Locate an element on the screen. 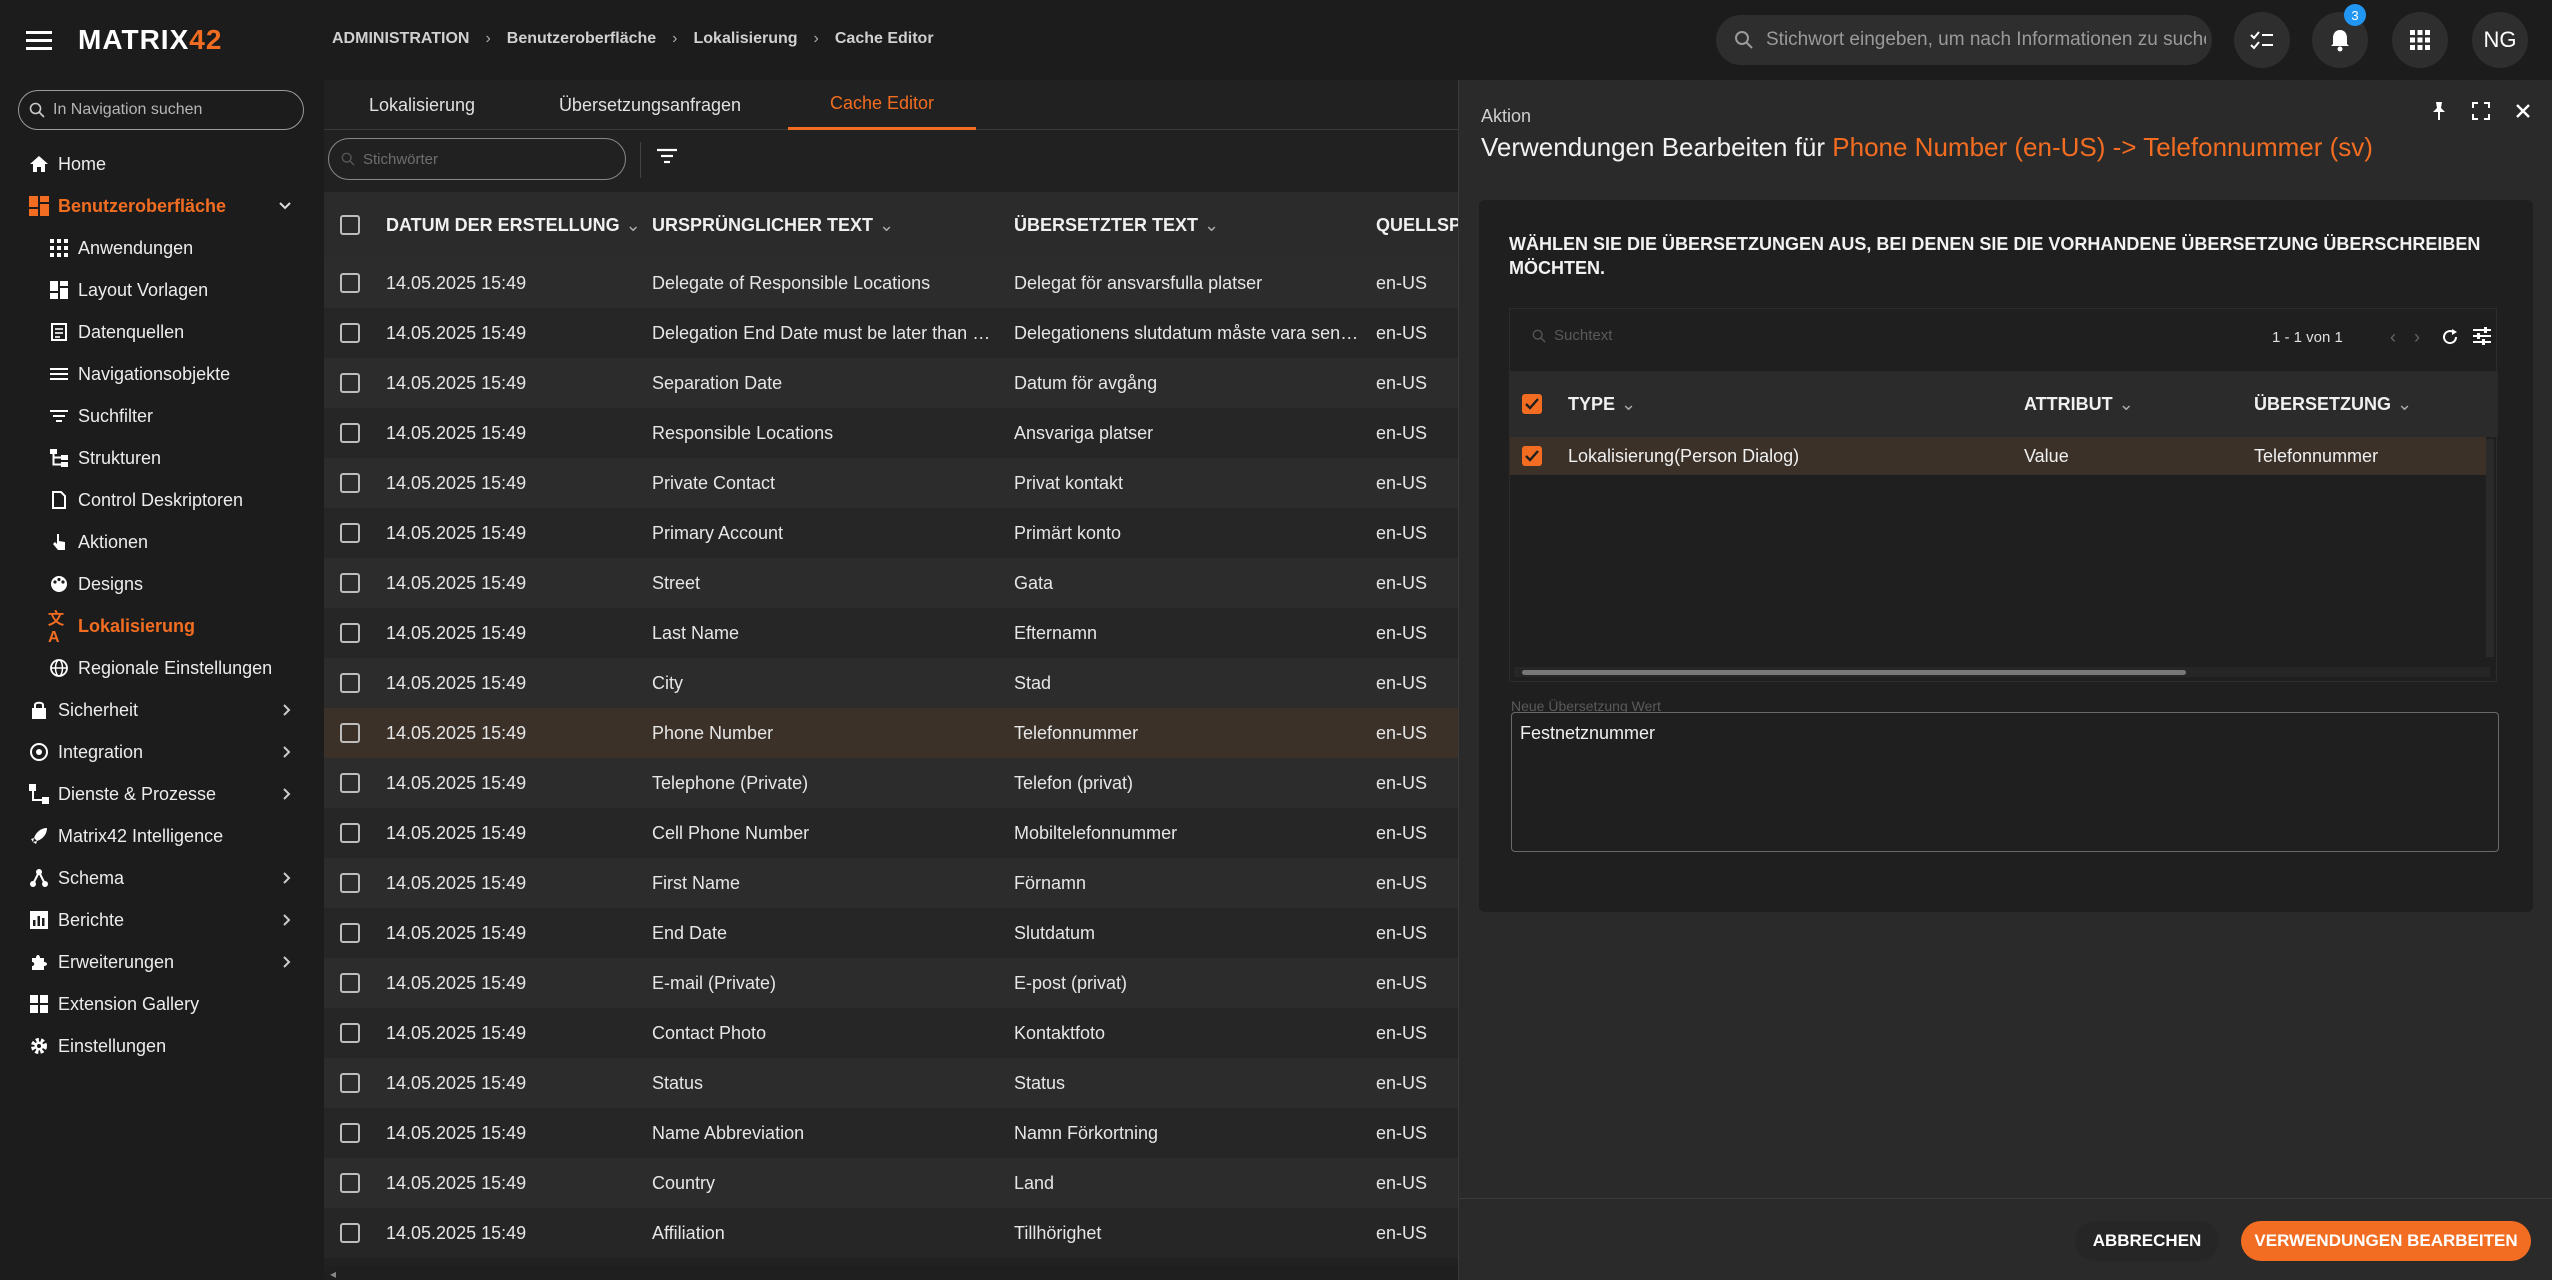 The image size is (2552, 1280). sidebar-item-lokalisierung: 文A Lokalisierung is located at coordinates (162, 626).